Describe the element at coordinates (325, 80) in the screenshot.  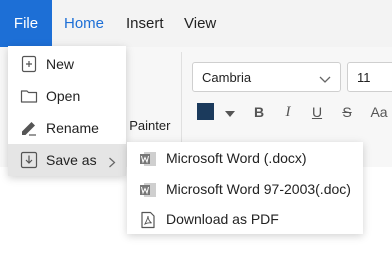
I see `chevron-down-icon` at that location.